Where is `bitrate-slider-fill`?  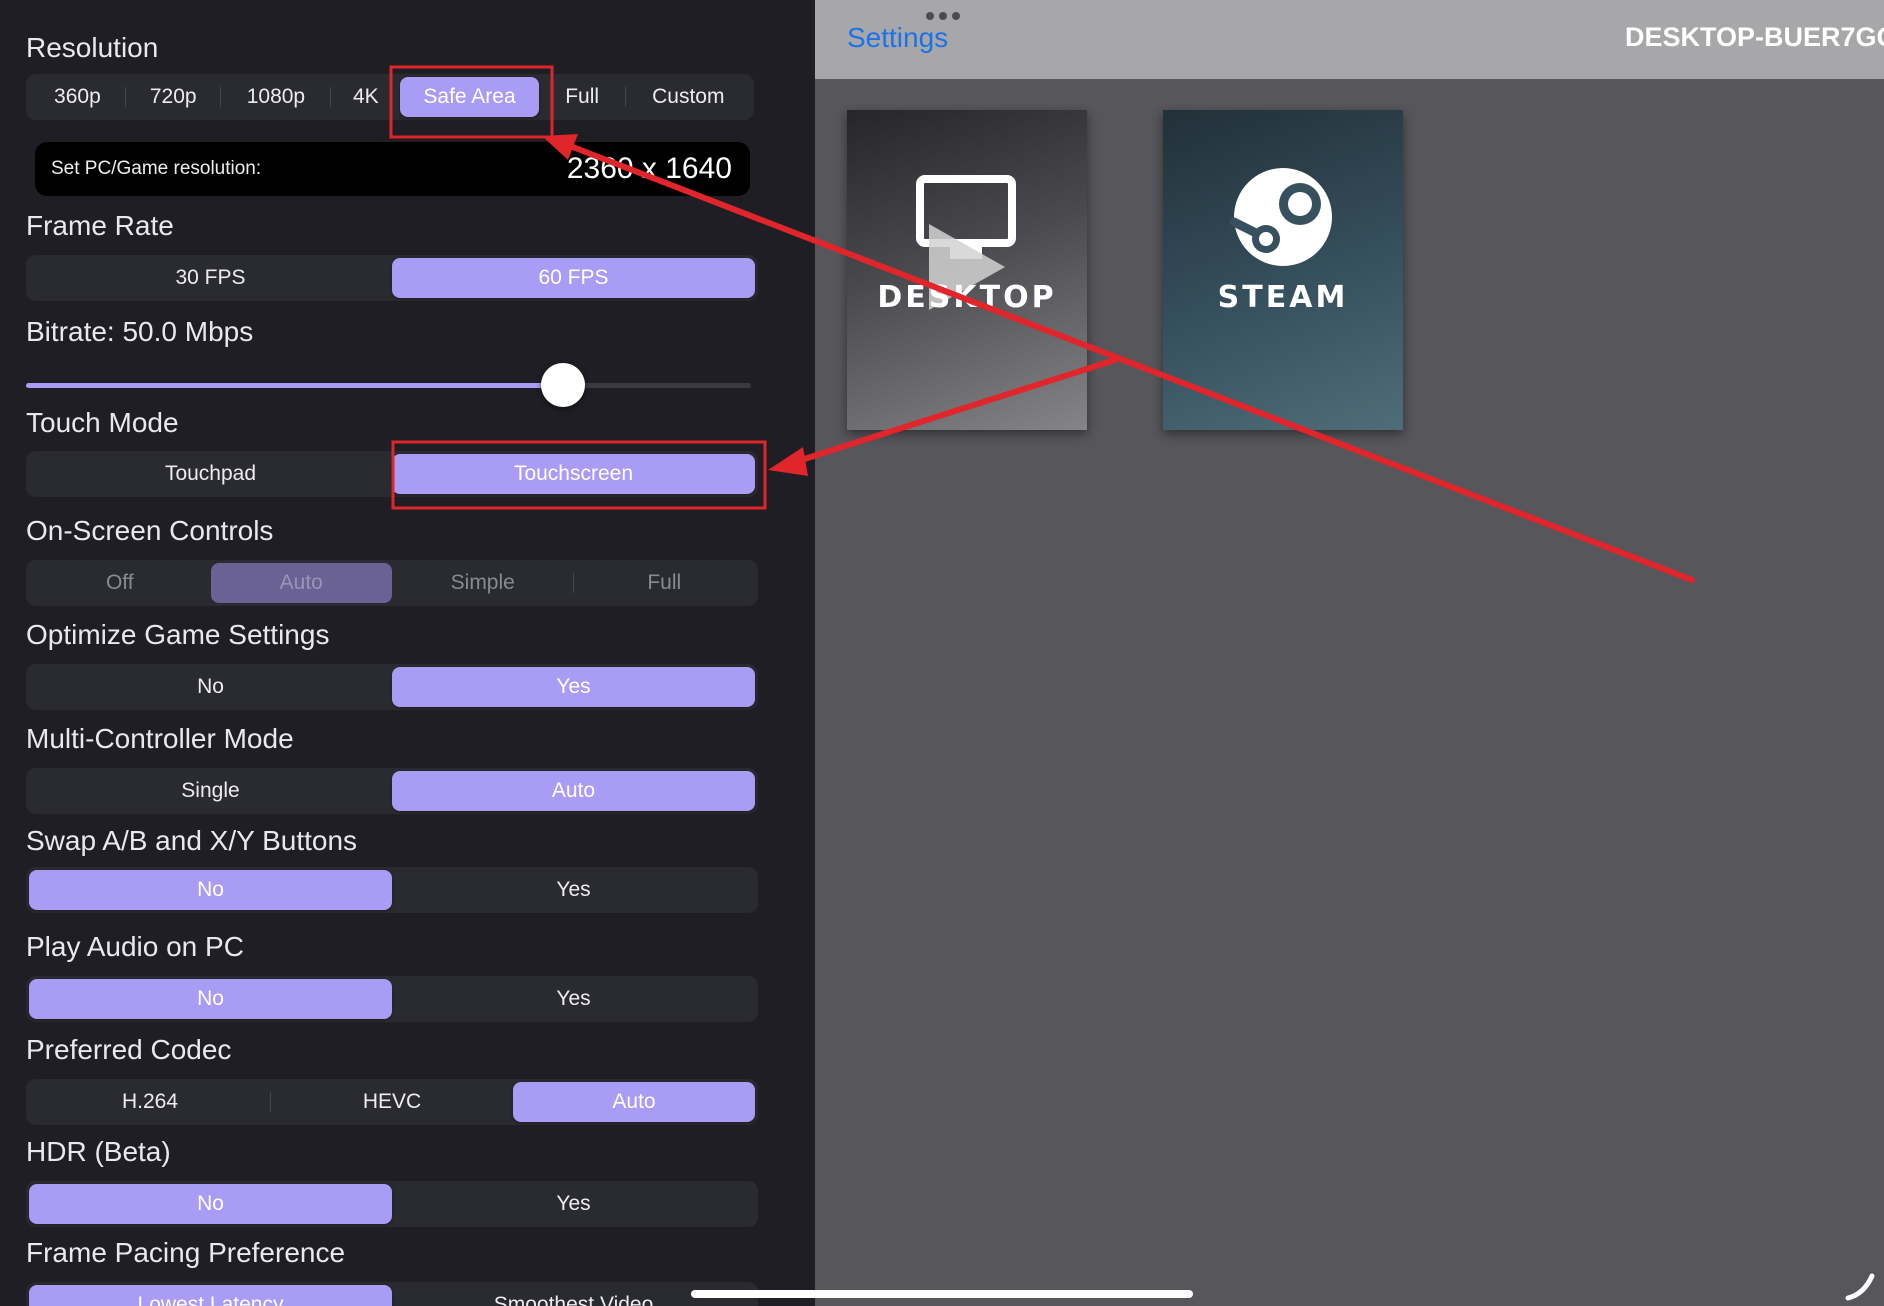 bitrate-slider-fill is located at coordinates (294, 385).